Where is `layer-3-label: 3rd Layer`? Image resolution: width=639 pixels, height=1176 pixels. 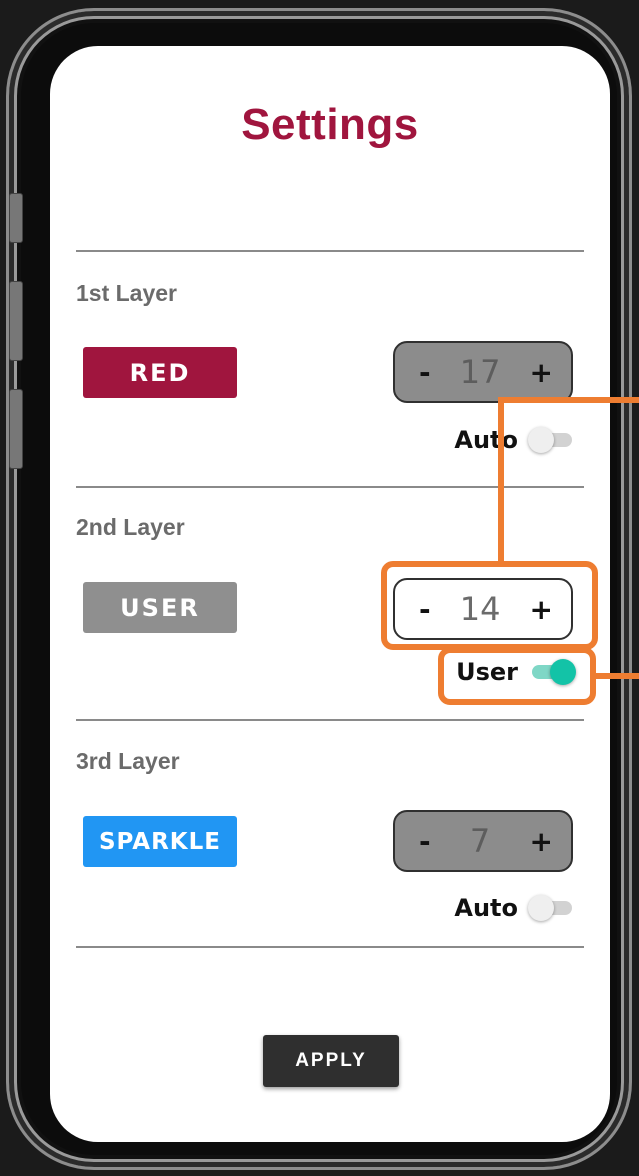
layer-3-label: 3rd Layer is located at coordinates (128, 761).